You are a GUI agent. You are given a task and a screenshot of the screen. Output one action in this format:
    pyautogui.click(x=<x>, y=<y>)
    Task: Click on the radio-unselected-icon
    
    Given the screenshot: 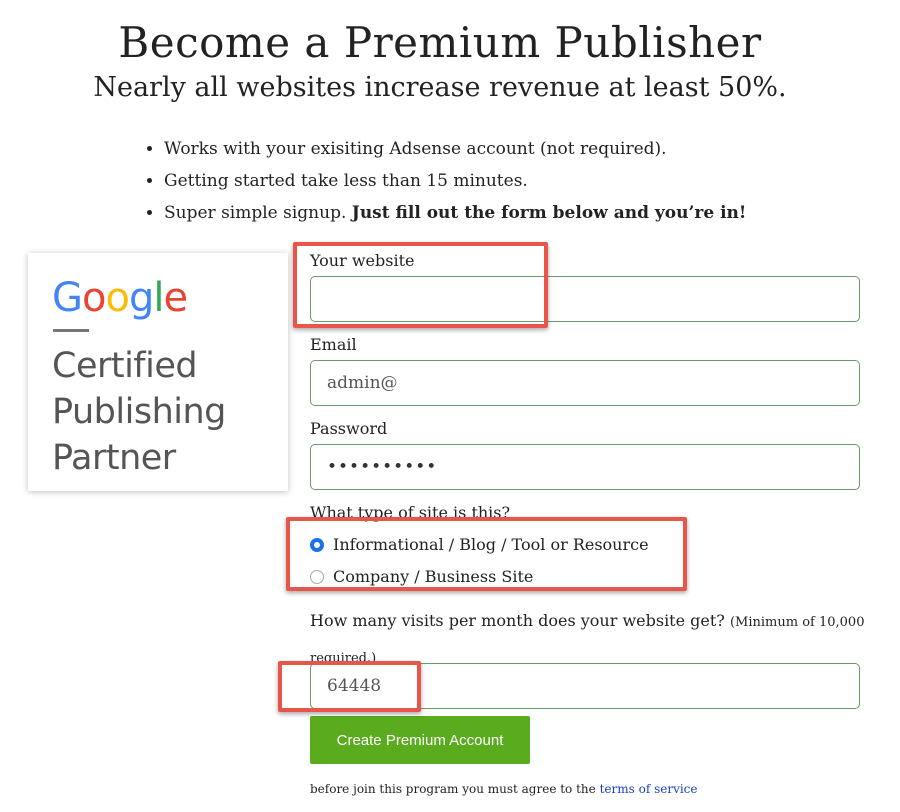 What is the action you would take?
    pyautogui.click(x=317, y=576)
    